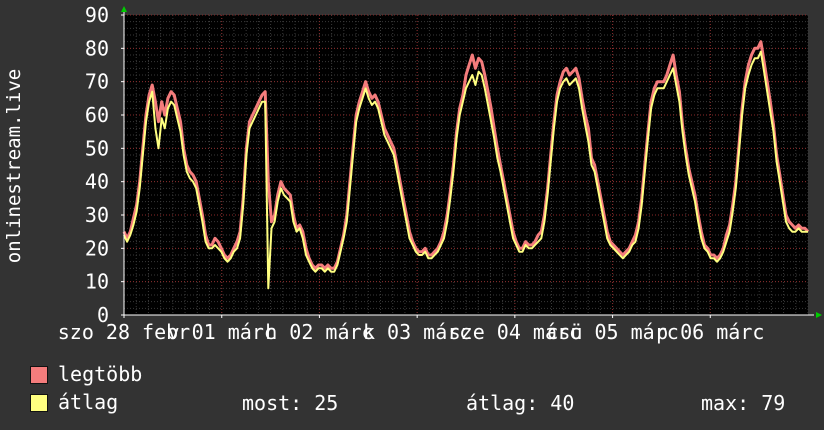  Describe the element at coordinates (88, 402) in the screenshot. I see `legend-label-avg: átlag` at that location.